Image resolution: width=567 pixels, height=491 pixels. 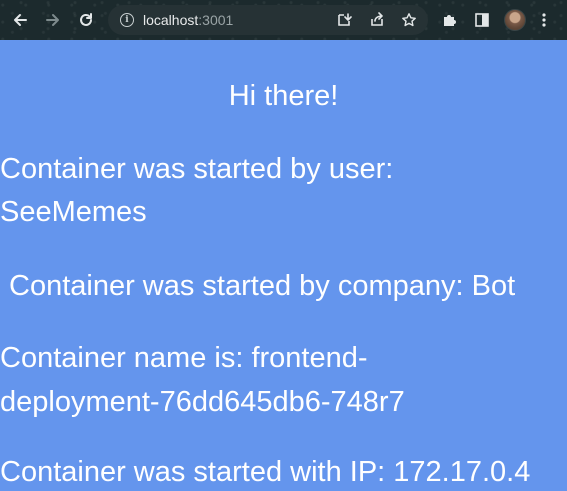 What do you see at coordinates (377, 20) in the screenshot?
I see `share-icon` at bounding box center [377, 20].